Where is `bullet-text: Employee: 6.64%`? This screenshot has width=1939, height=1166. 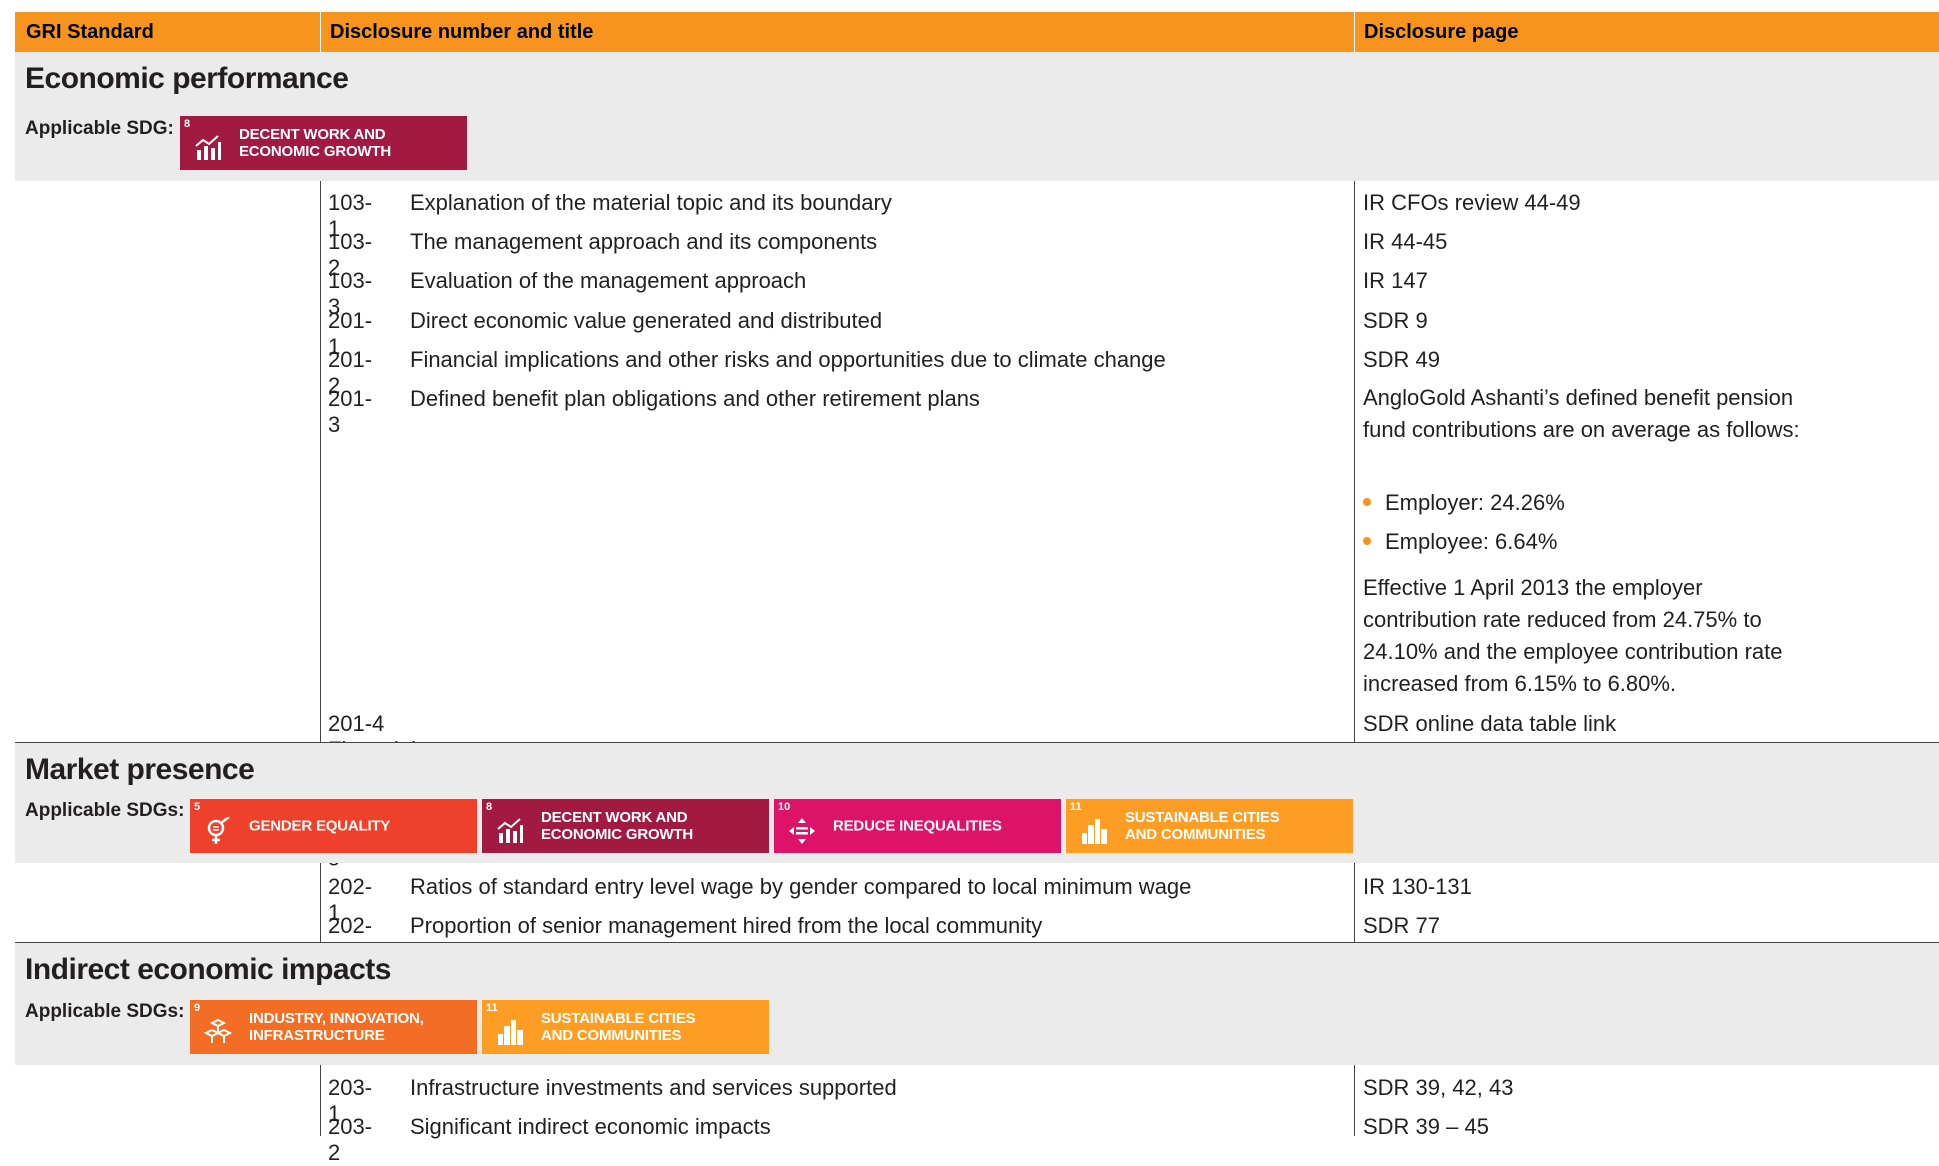 bullet-text: Employee: 6.64% is located at coordinates (1471, 541).